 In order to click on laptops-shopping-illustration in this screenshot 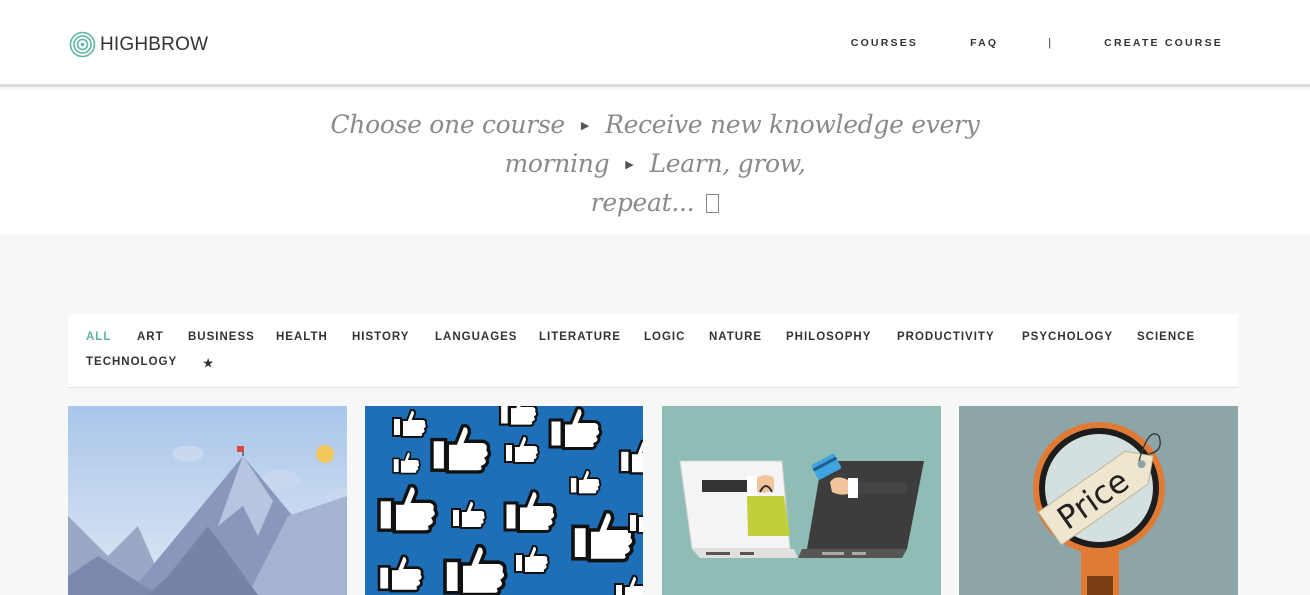, I will do `click(801, 500)`.